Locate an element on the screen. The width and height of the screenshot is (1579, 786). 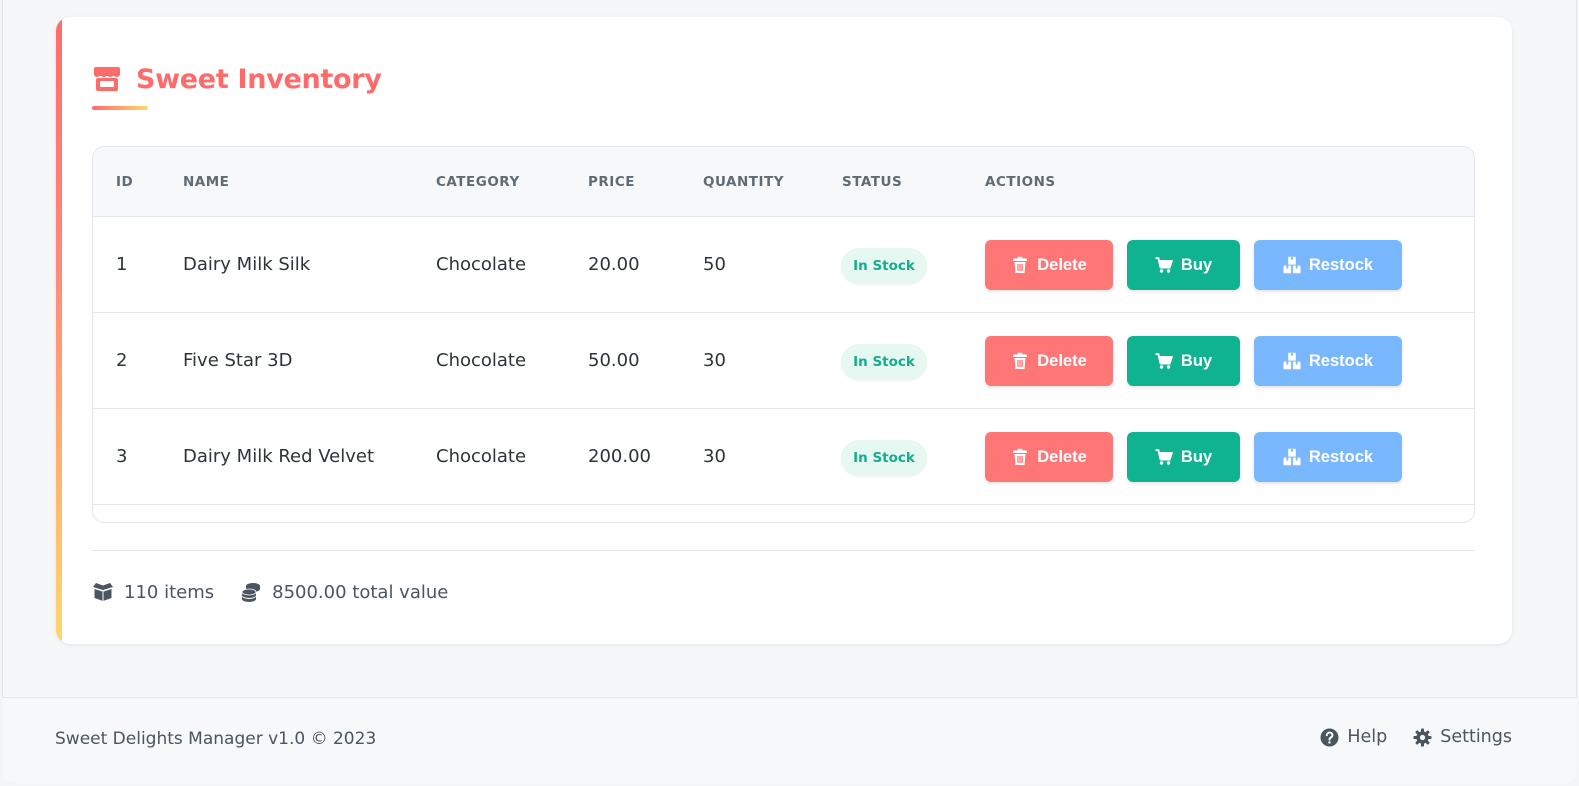
settings-link: Settings is located at coordinates (1462, 737).